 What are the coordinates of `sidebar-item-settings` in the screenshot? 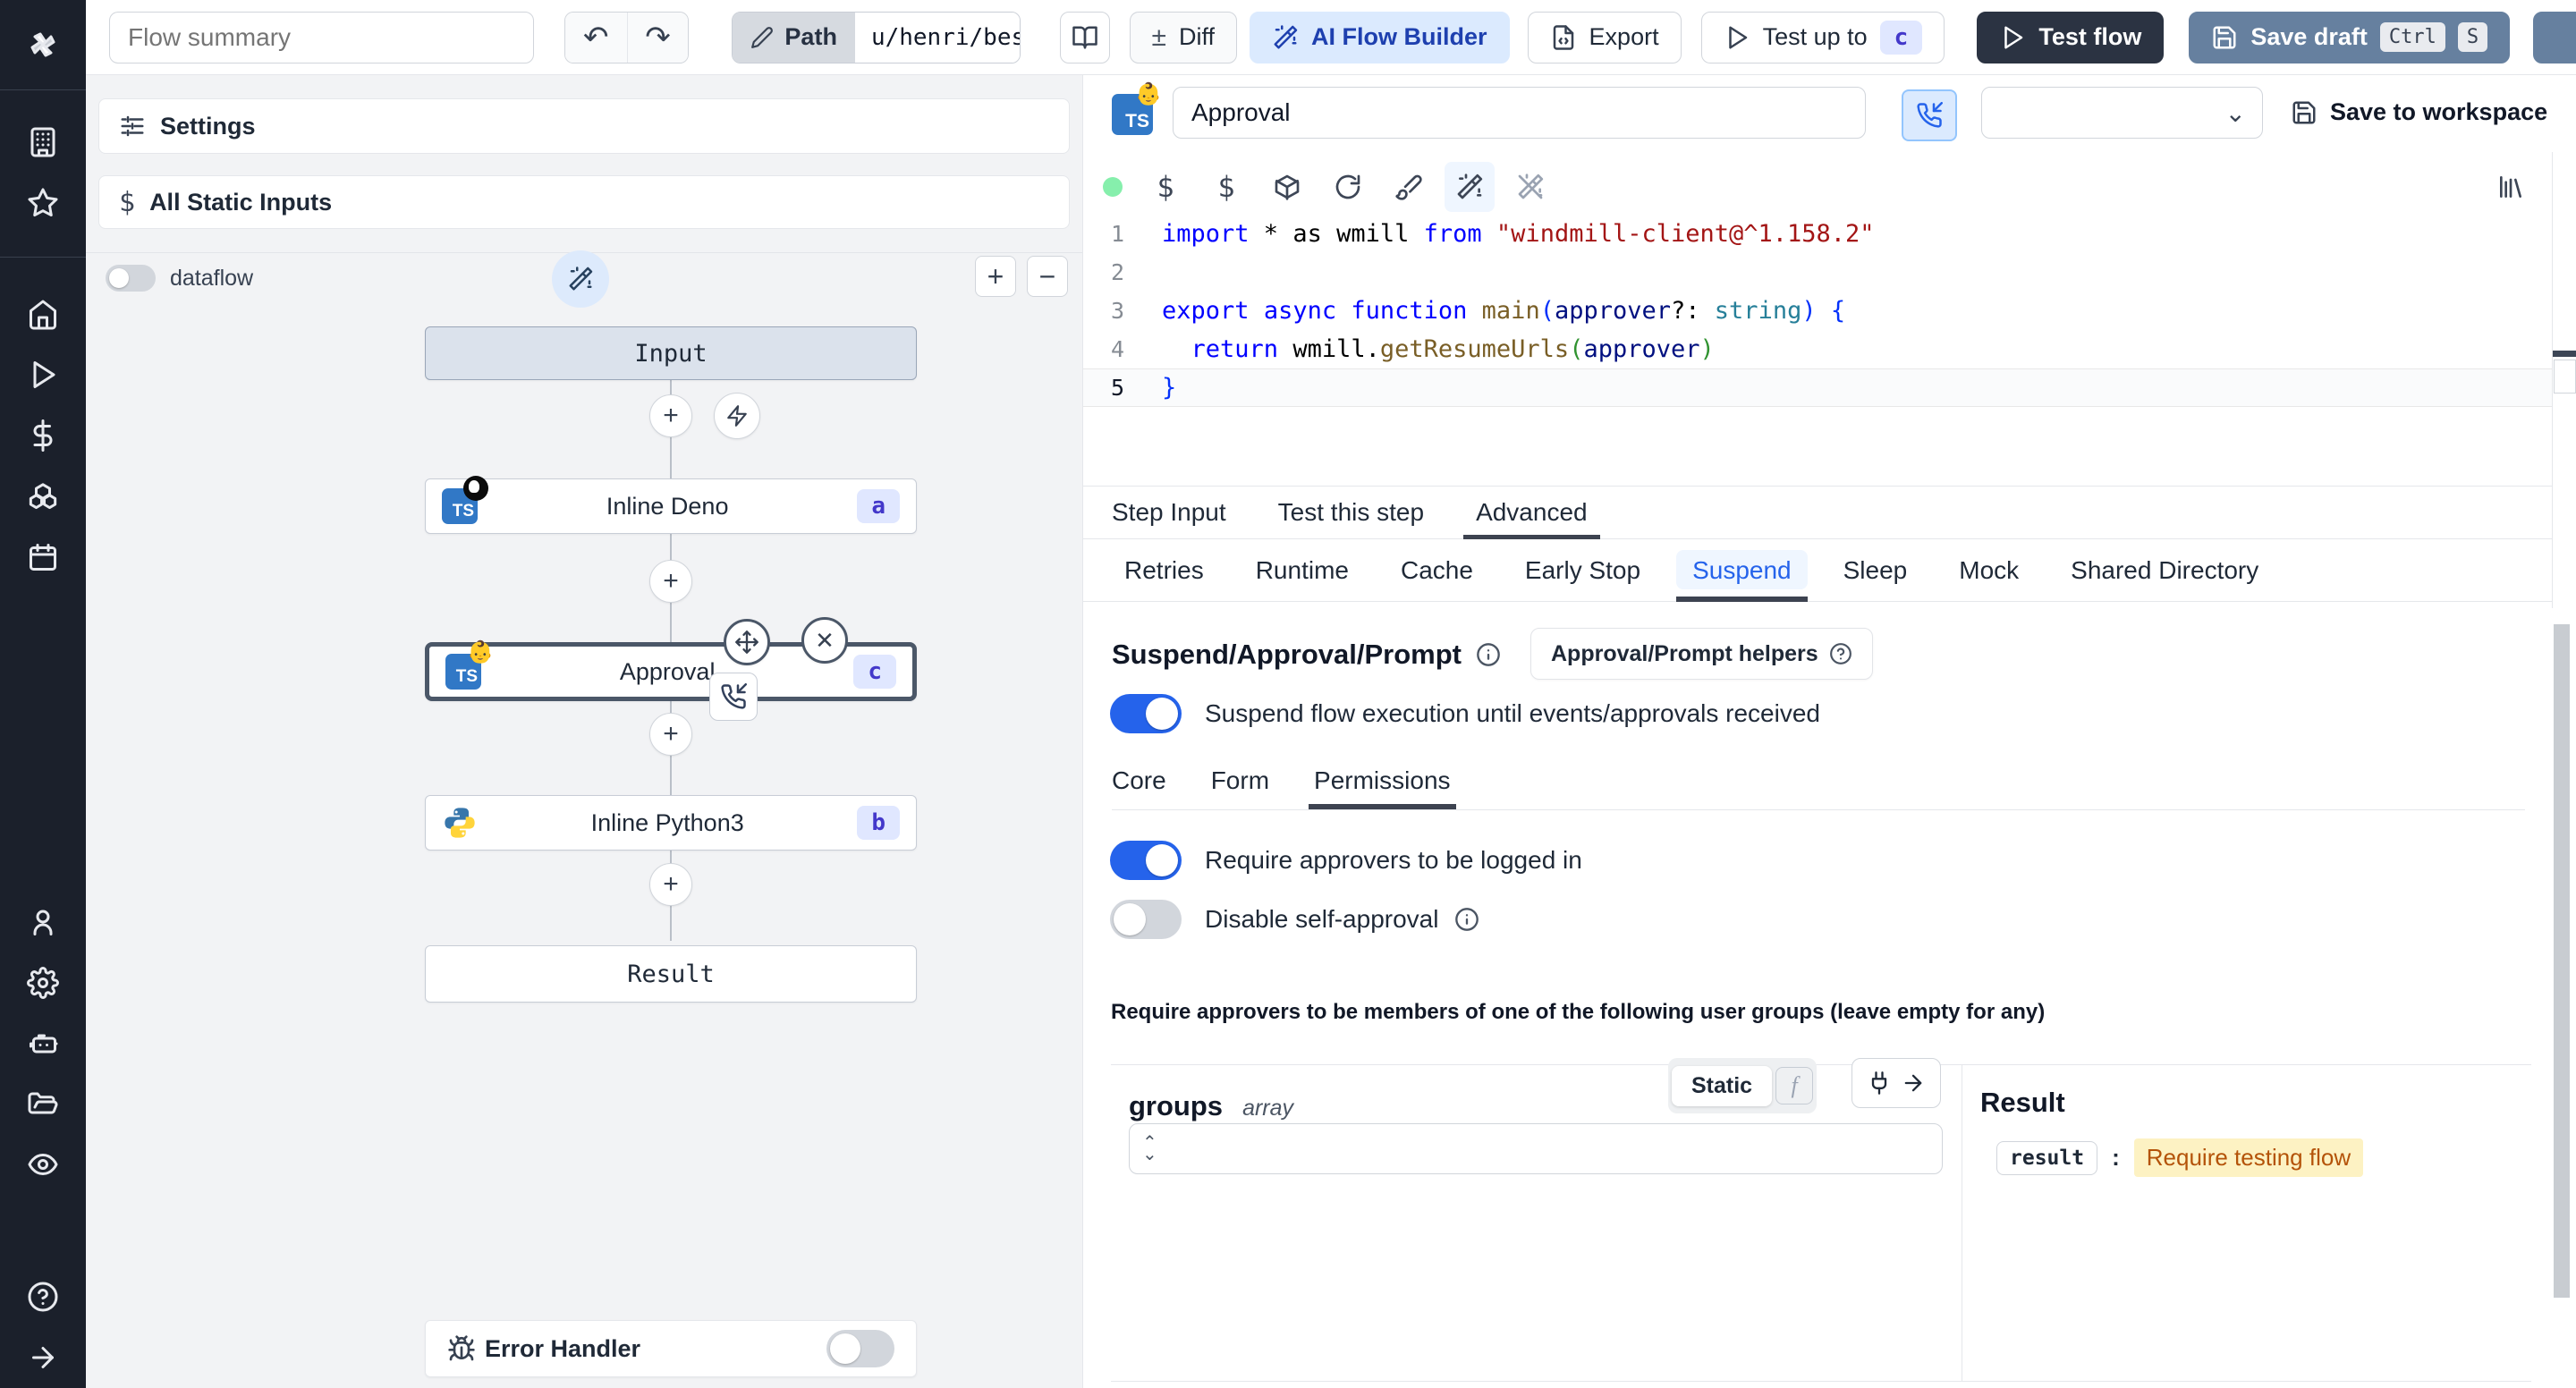 It's located at (43, 983).